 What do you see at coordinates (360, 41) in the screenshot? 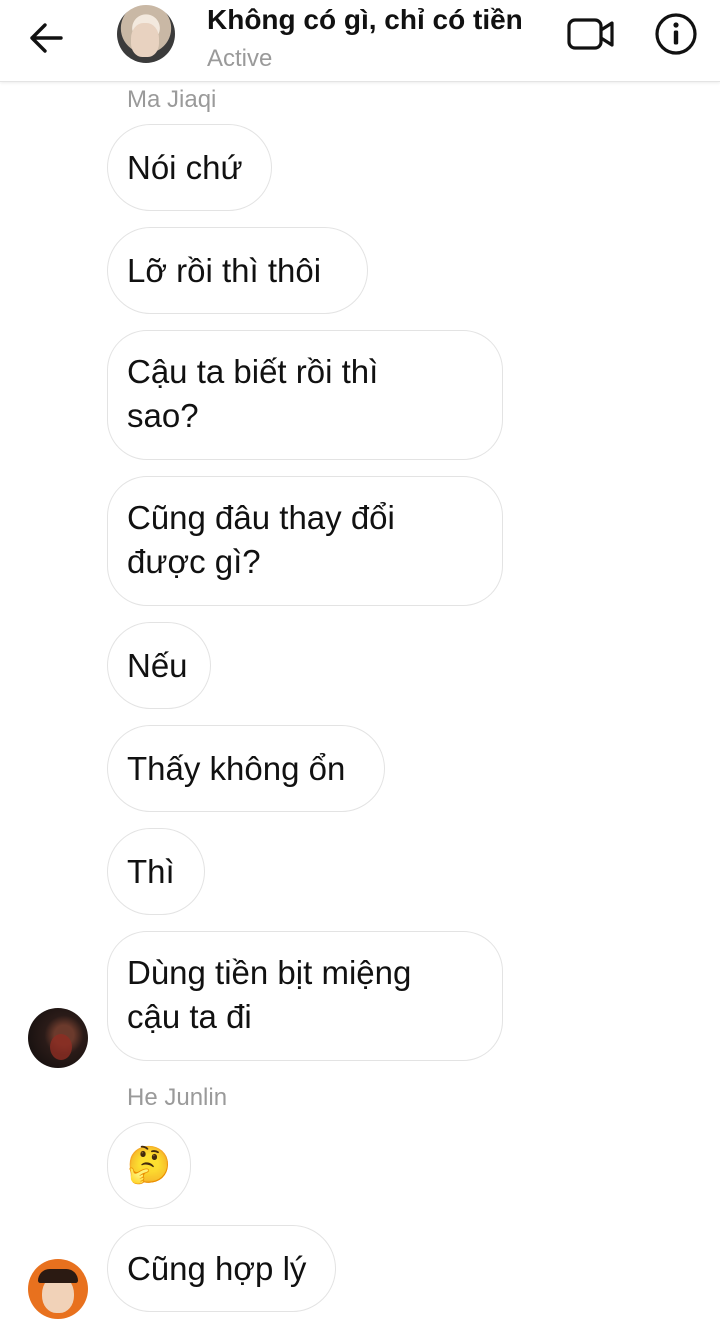
I see `conversation-header: Không có gì, chỉ có tiền Active` at bounding box center [360, 41].